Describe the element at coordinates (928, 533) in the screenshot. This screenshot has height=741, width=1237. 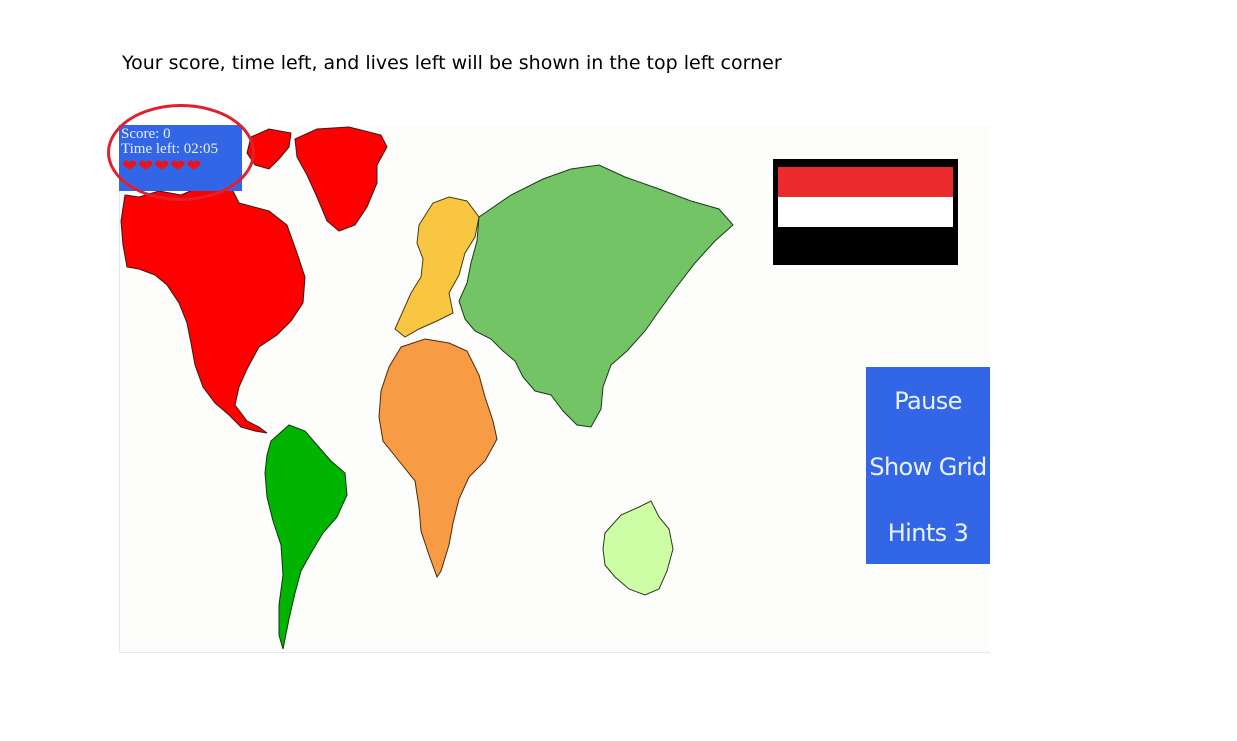
I see `hints-button: Hints 3` at that location.